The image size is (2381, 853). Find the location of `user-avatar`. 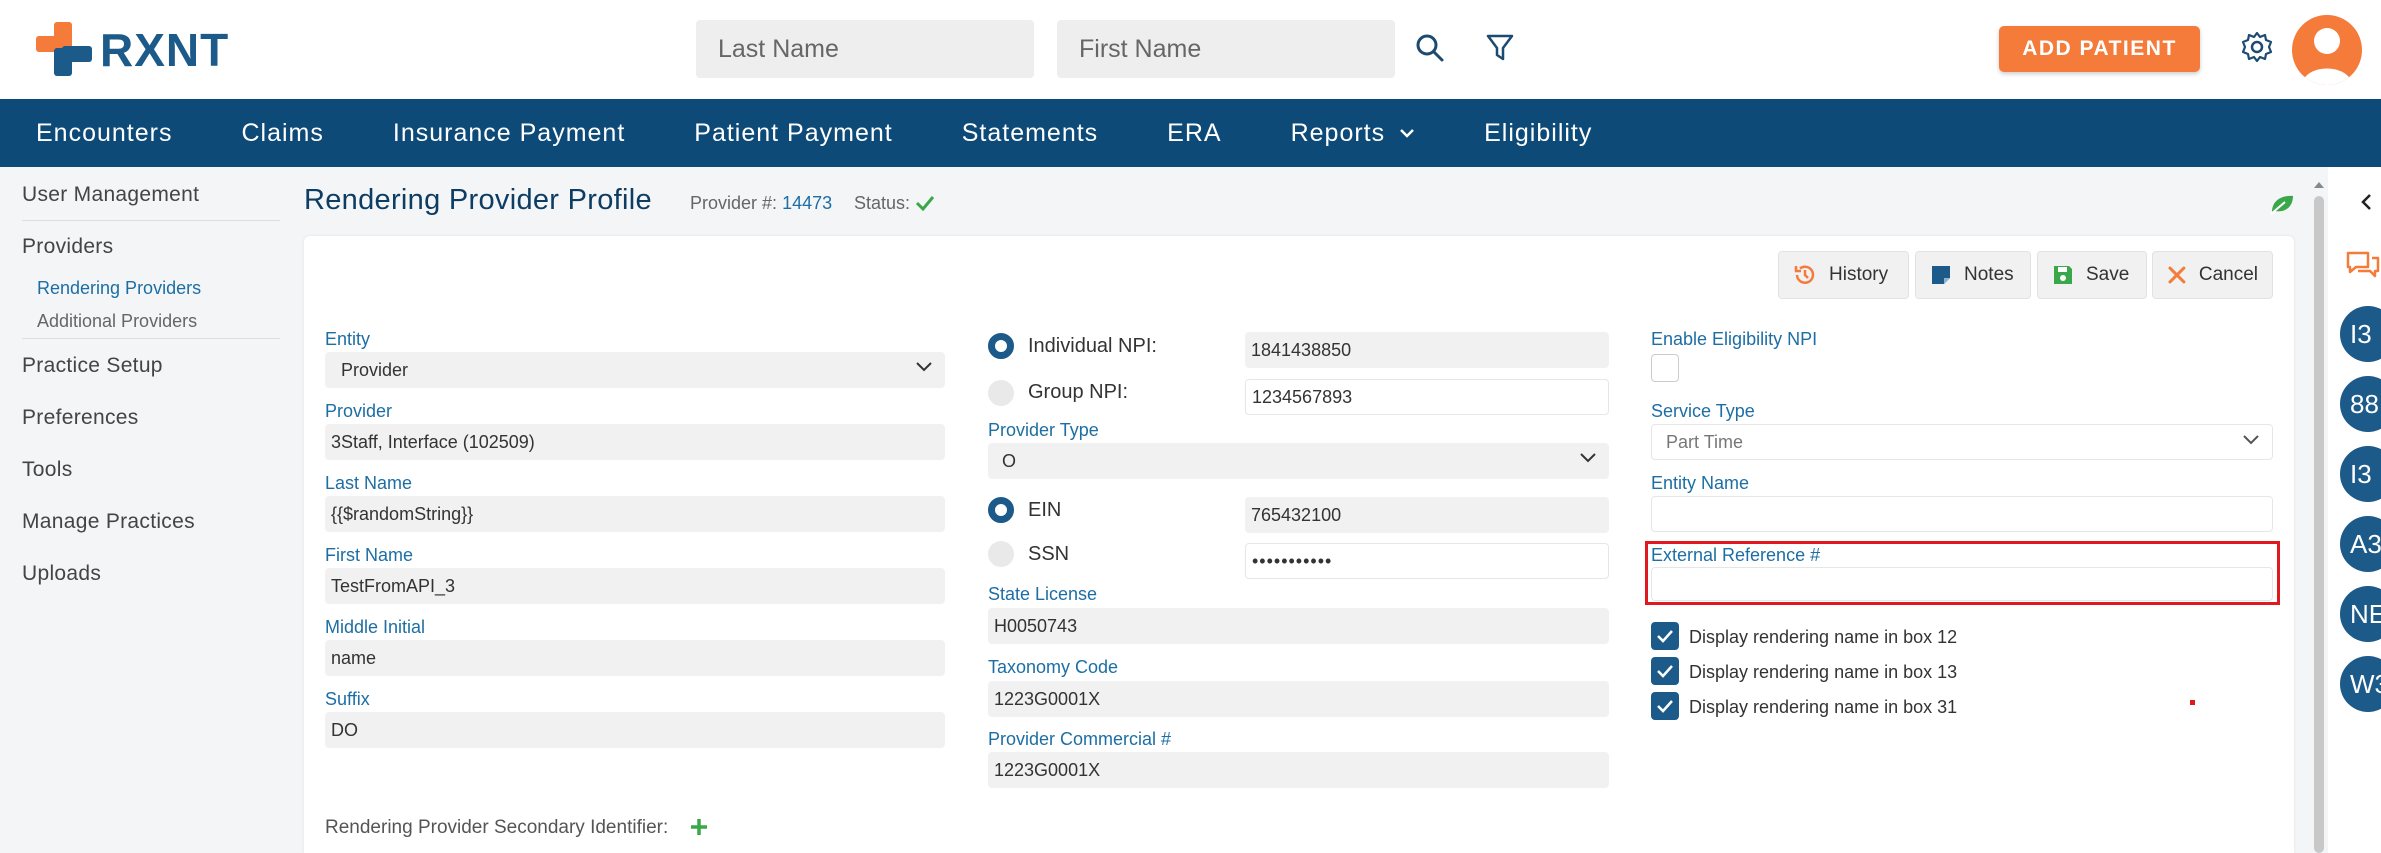

user-avatar is located at coordinates (2327, 50).